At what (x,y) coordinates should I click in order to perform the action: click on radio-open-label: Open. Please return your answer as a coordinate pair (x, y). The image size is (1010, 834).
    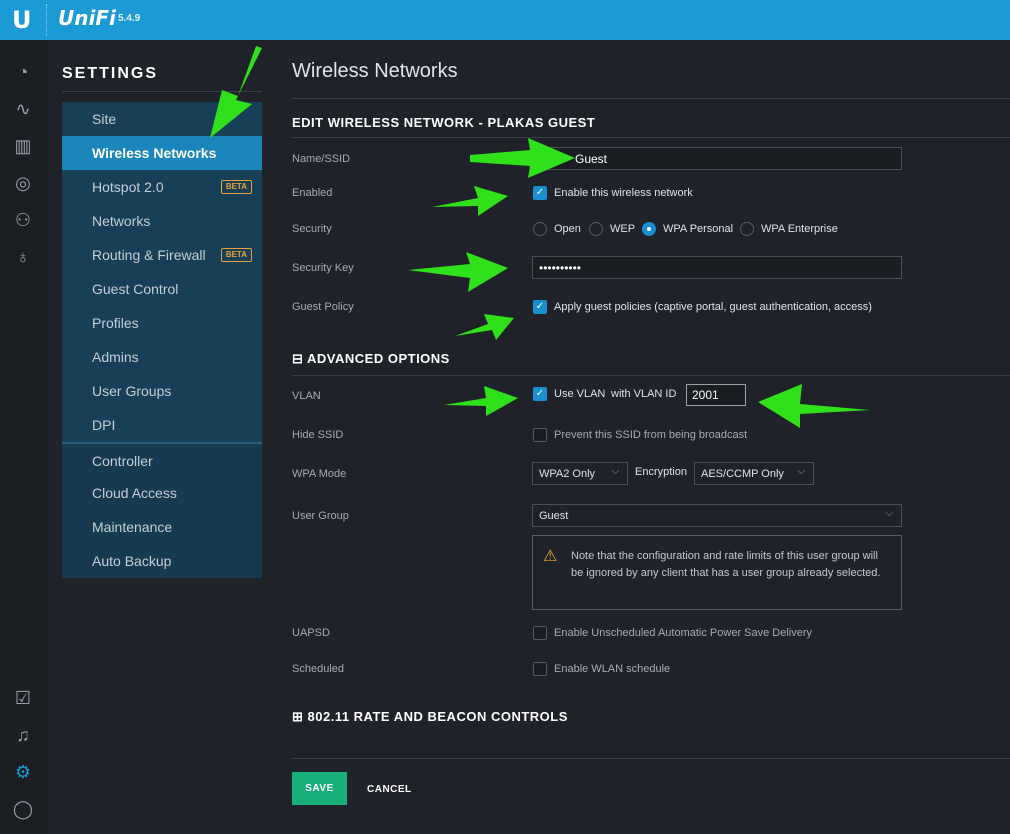
    Looking at the image, I should click on (567, 229).